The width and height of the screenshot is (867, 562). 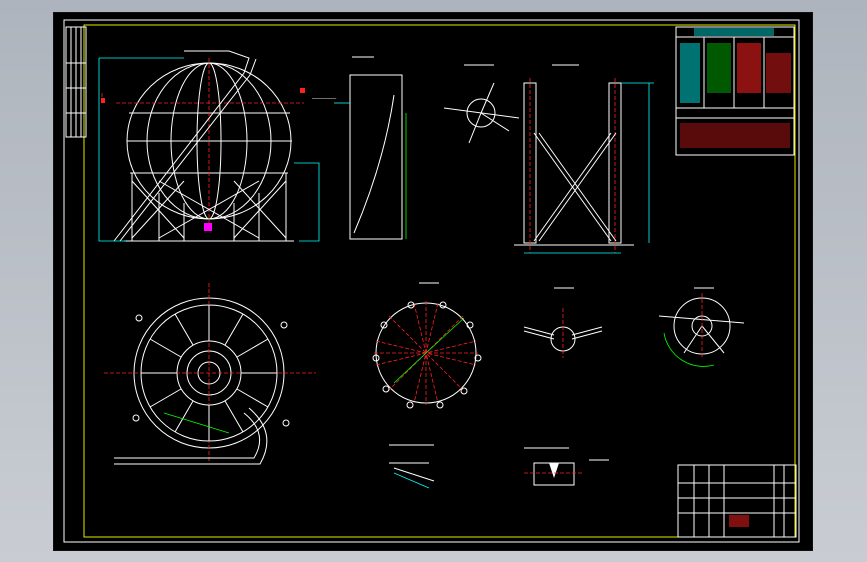 I want to click on weld-detail-right, so click(x=566, y=466).